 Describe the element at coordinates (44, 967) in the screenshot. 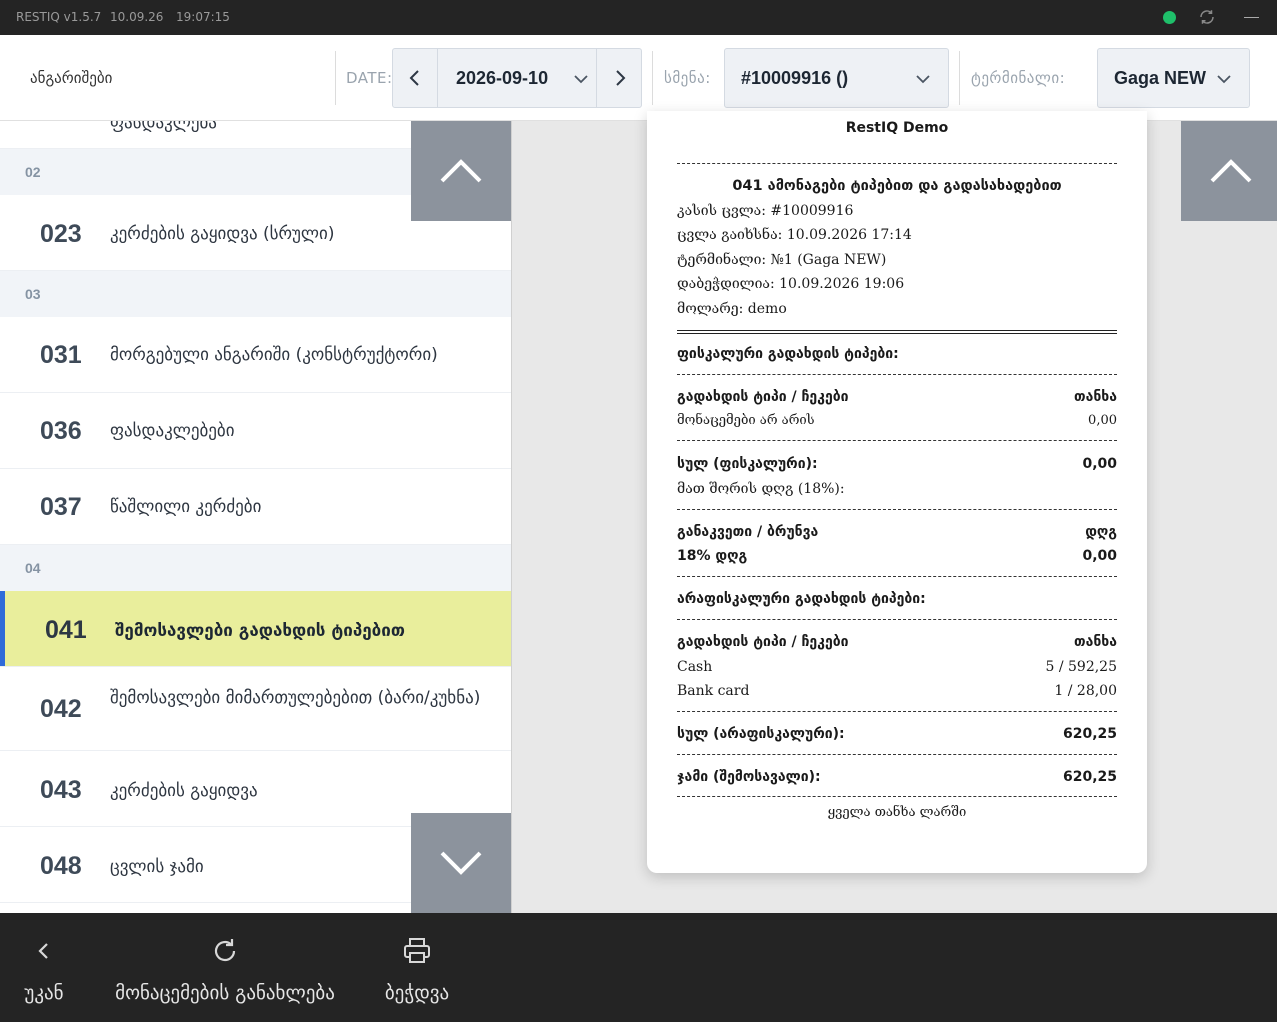

I see `back-button: უკან` at that location.